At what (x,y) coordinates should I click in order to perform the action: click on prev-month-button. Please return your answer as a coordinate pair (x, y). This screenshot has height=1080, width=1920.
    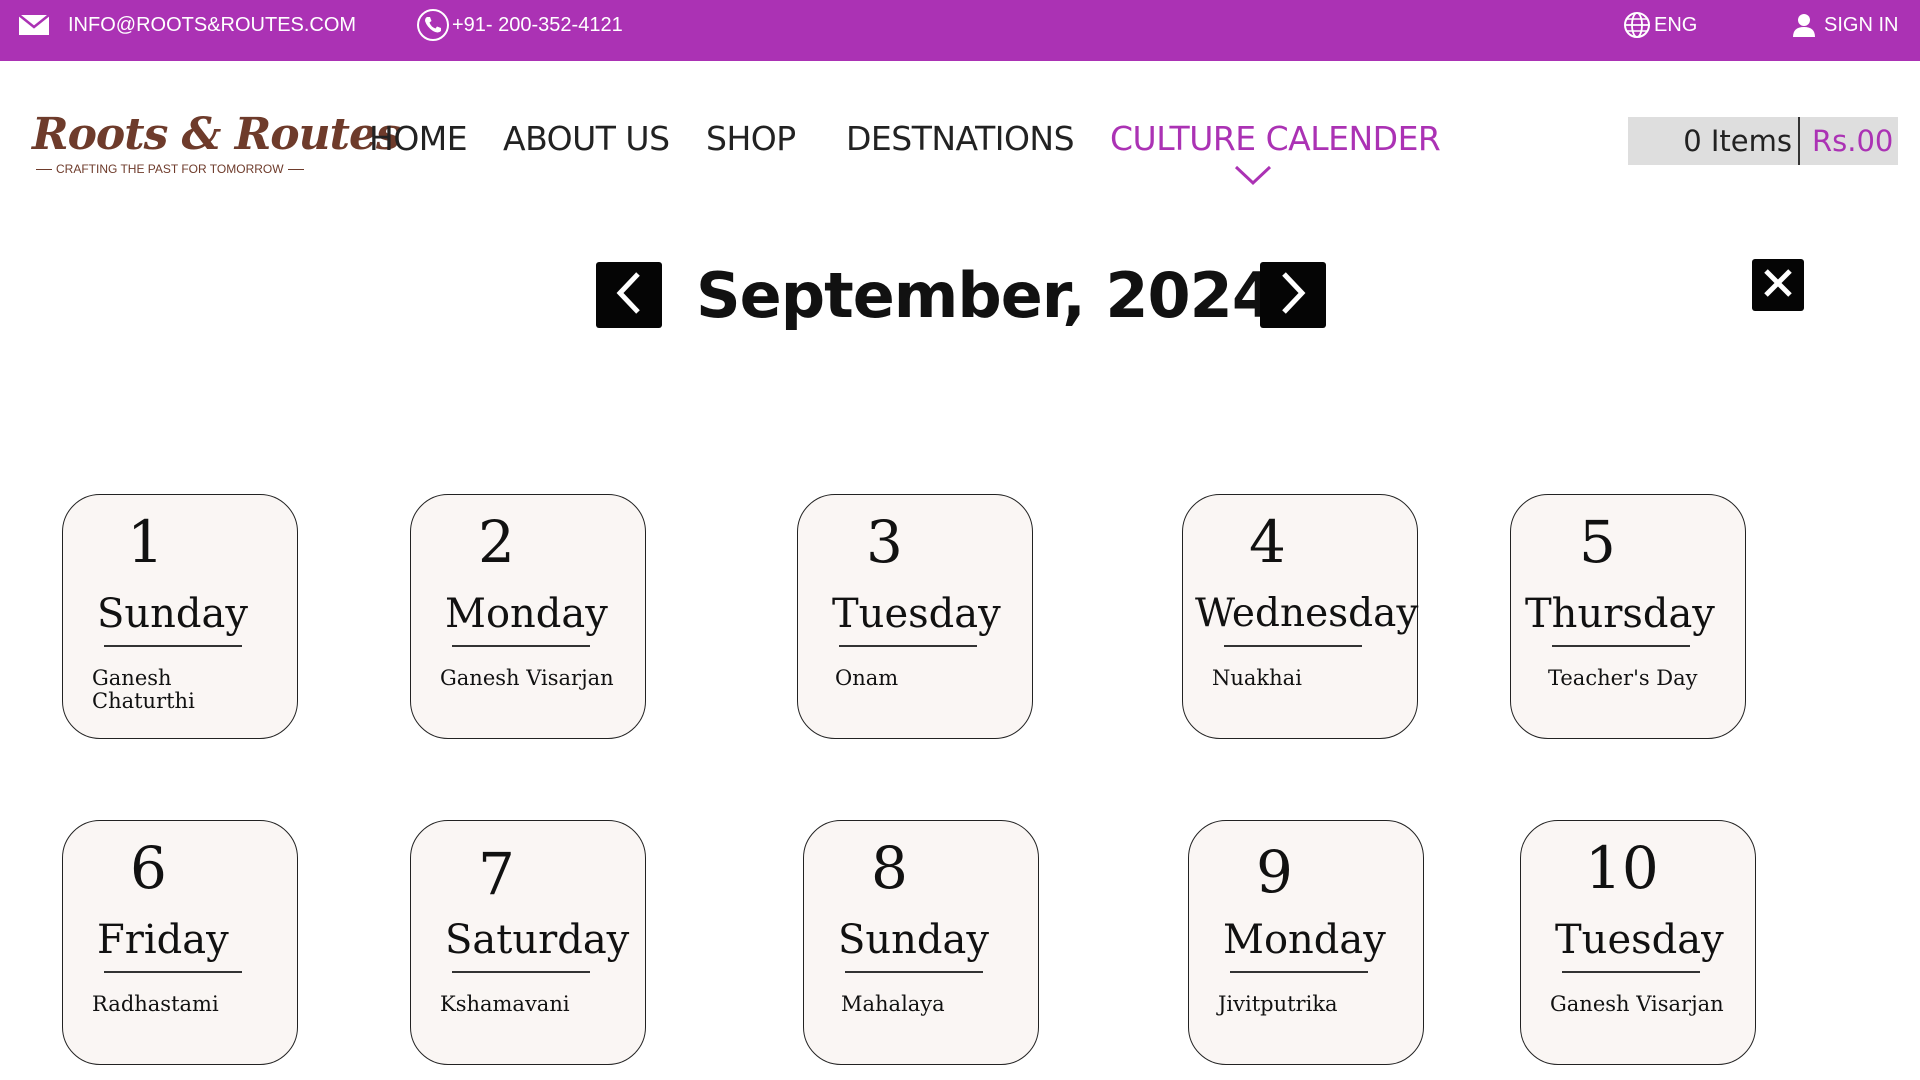
    Looking at the image, I should click on (629, 295).